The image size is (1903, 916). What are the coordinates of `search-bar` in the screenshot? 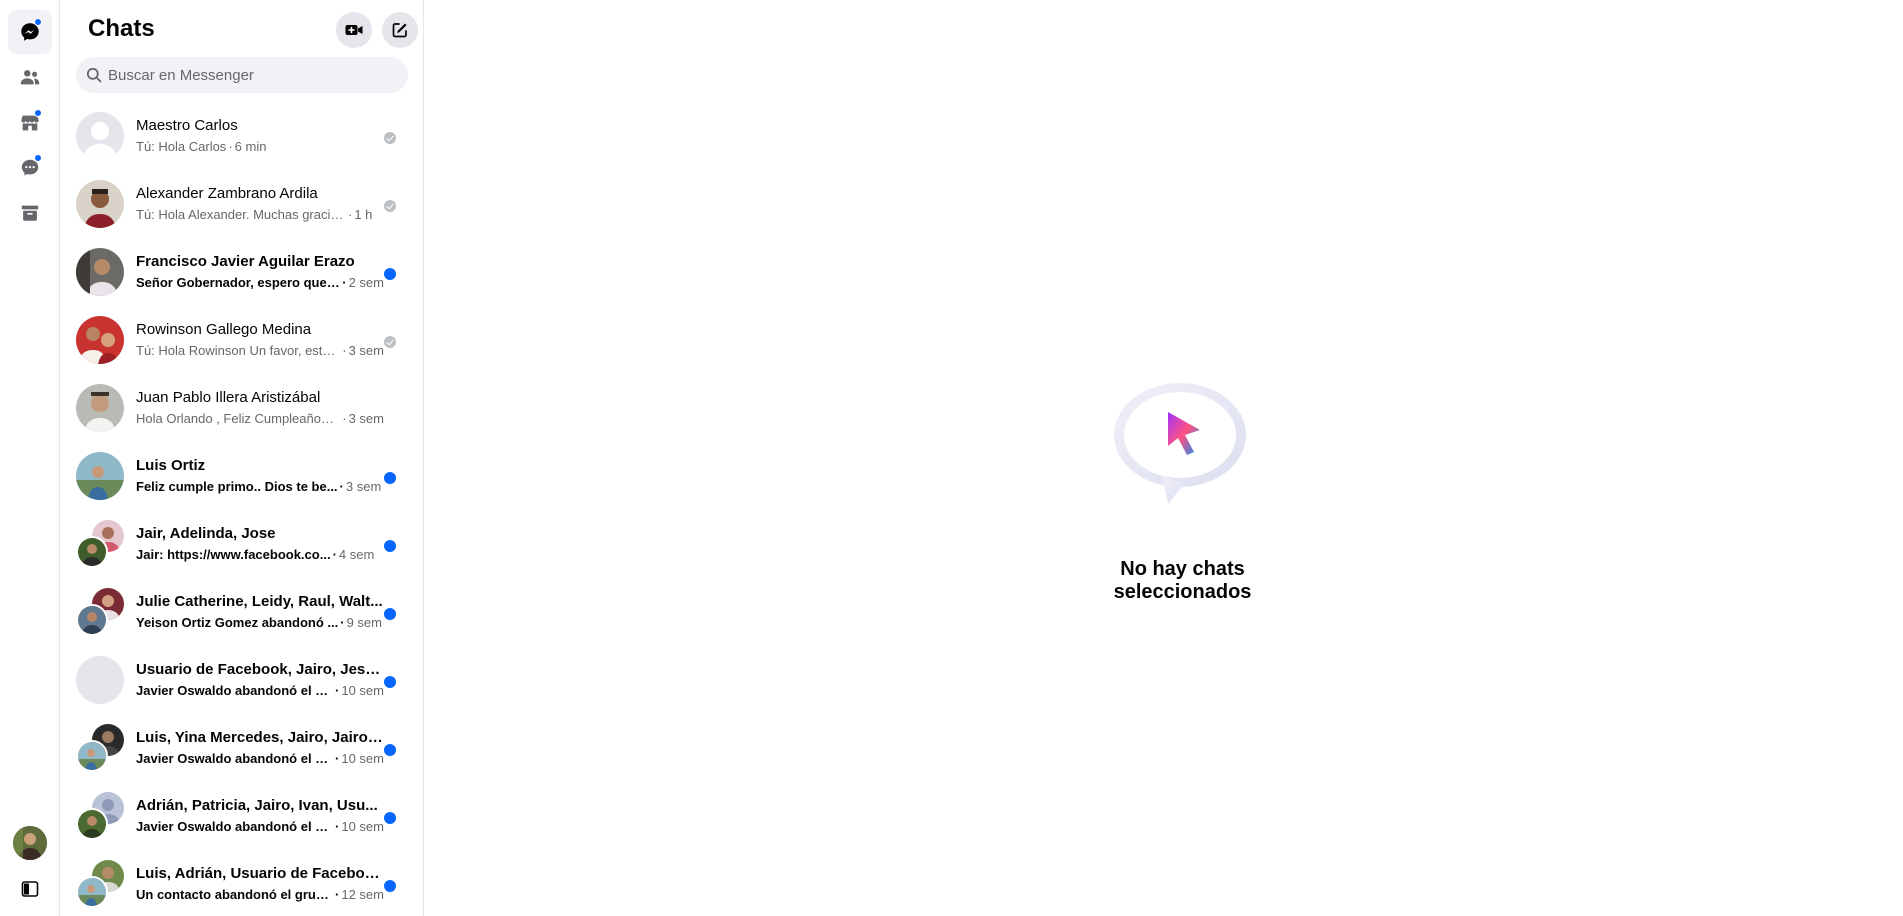 It's located at (242, 75).